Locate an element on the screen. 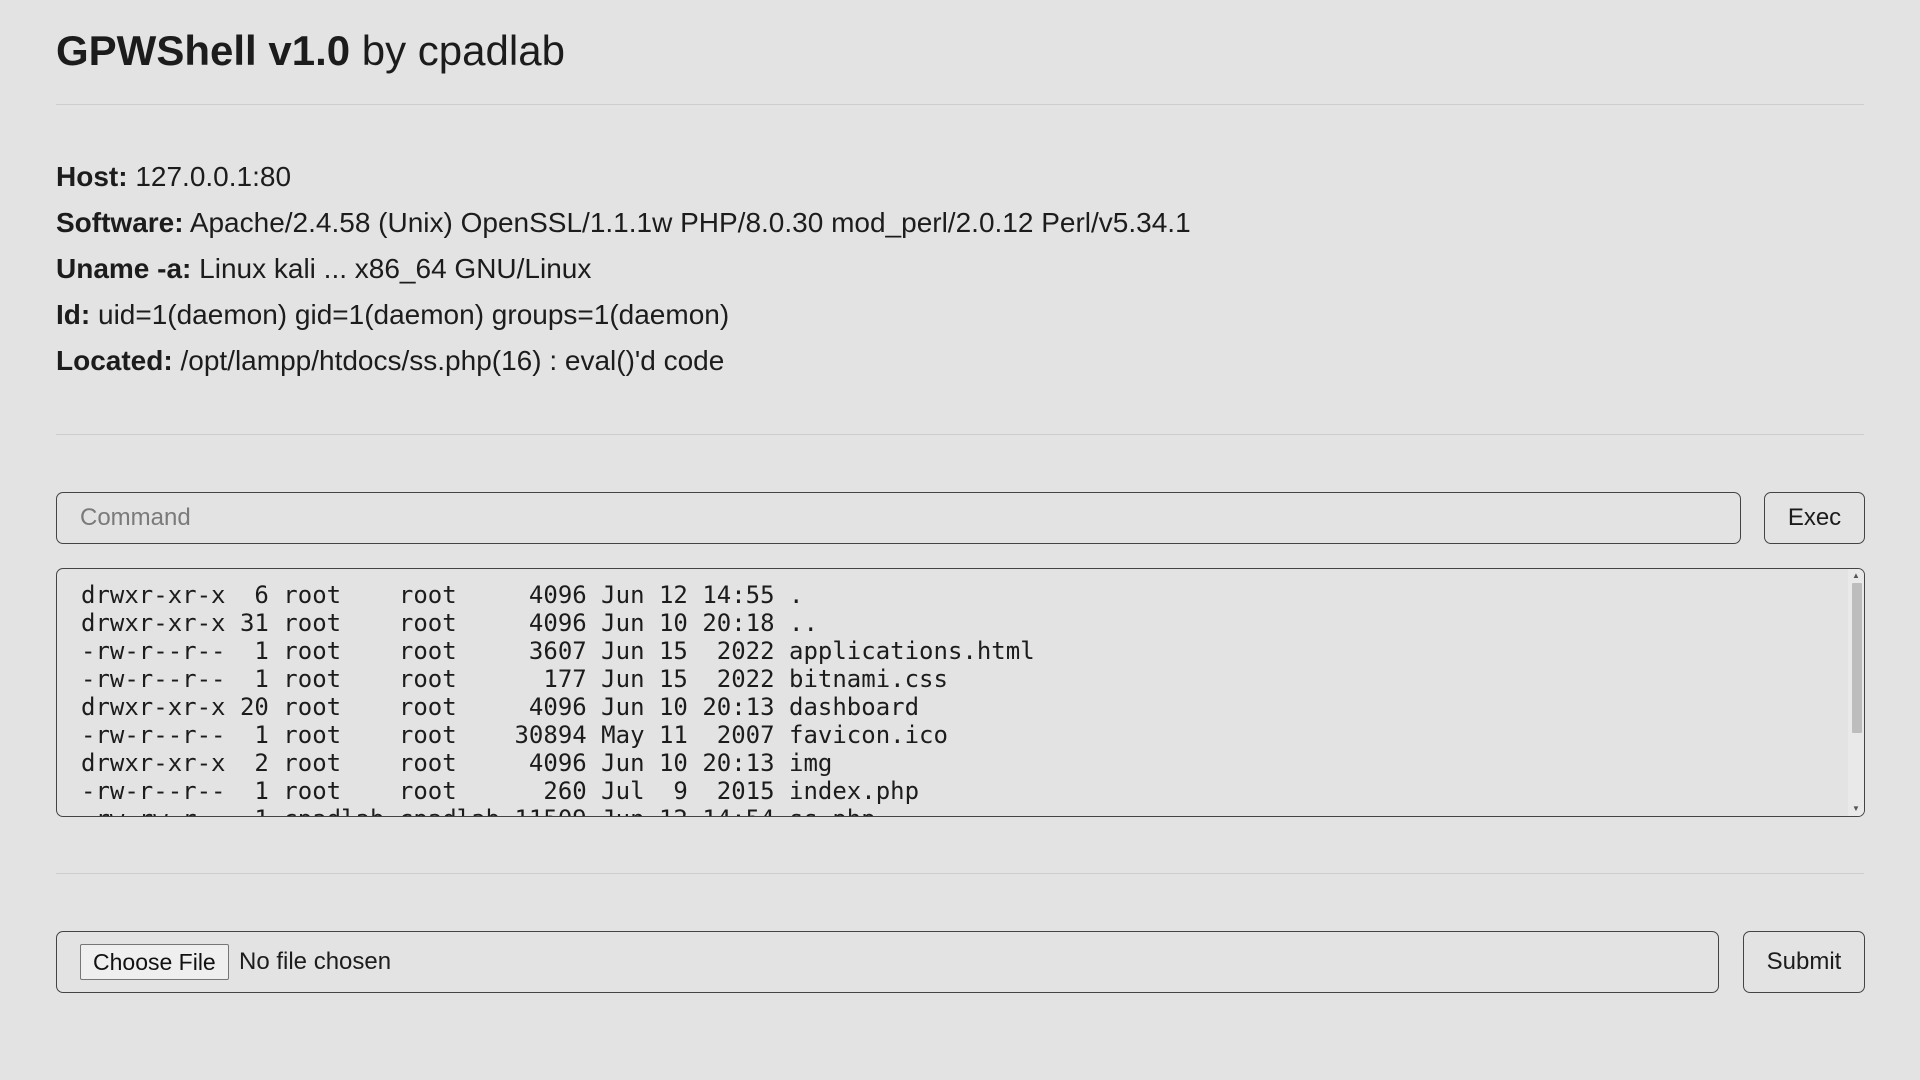  info-value: Linux kali ... x86_64 GNU/Linux is located at coordinates (391, 268).